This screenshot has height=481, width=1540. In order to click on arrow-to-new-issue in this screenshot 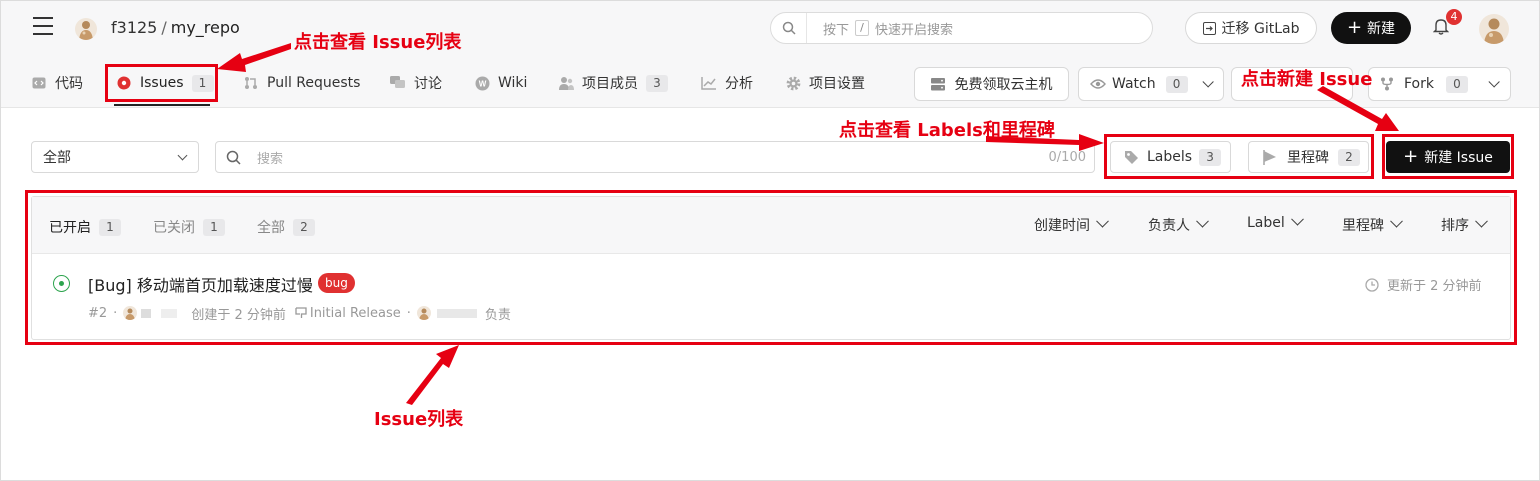, I will do `click(1358, 108)`.